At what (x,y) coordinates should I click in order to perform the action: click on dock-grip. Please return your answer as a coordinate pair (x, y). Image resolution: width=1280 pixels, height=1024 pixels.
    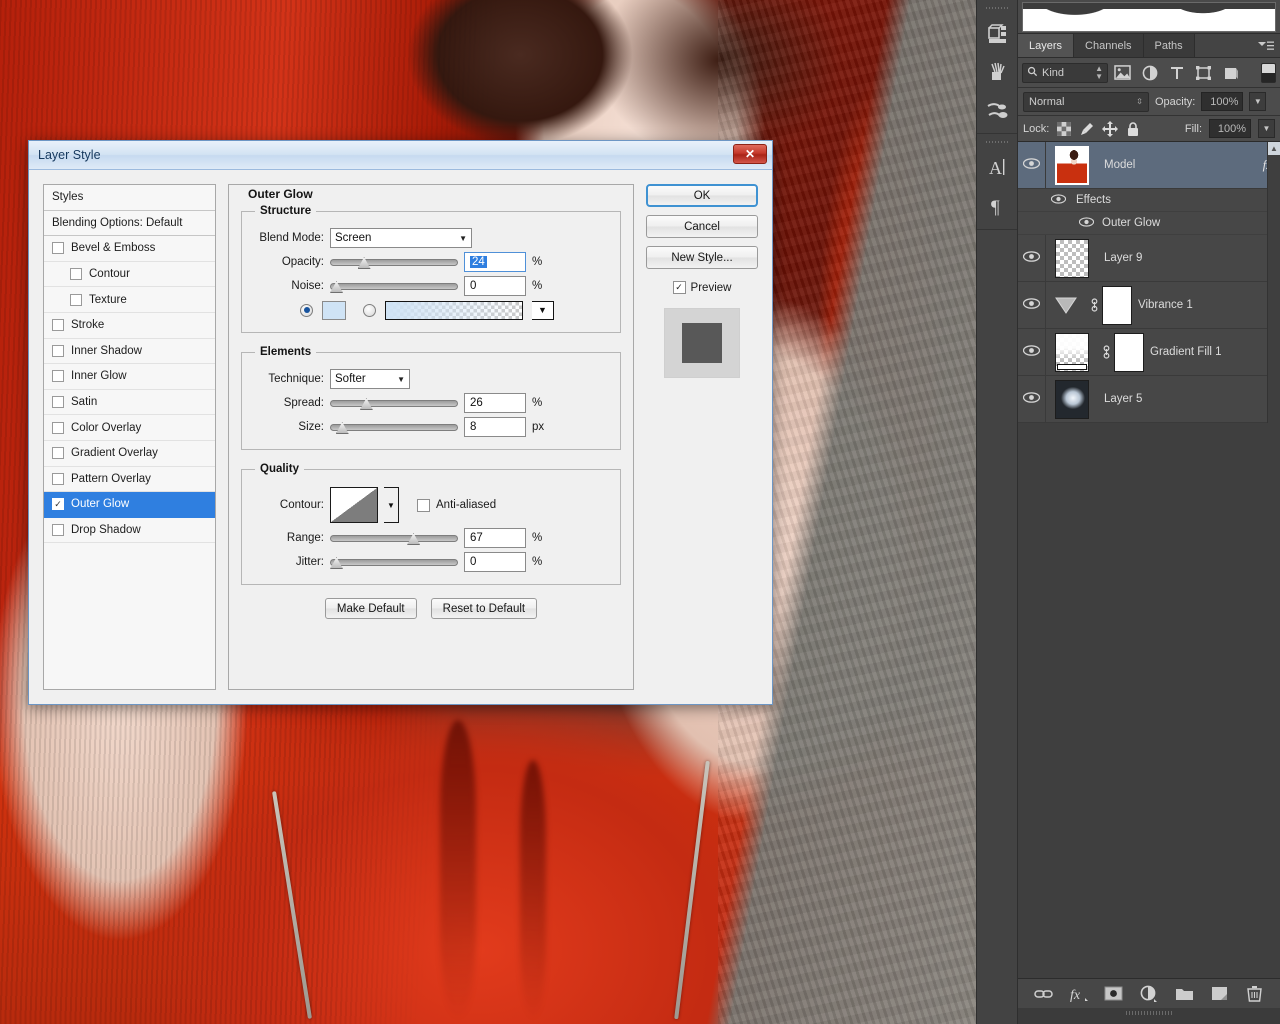
    Looking at the image, I should click on (997, 8).